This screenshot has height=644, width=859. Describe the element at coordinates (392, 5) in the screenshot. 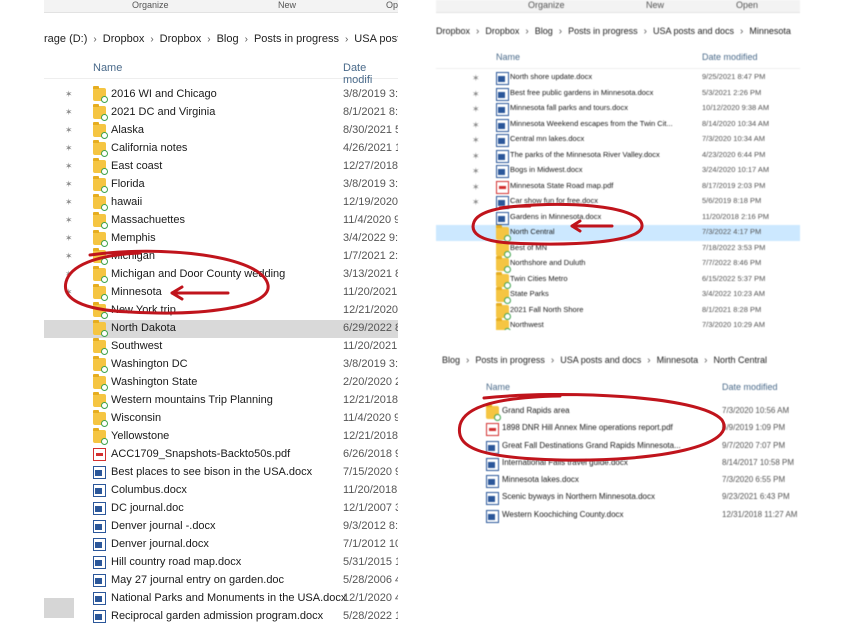

I see `ribbon-open: Op` at that location.